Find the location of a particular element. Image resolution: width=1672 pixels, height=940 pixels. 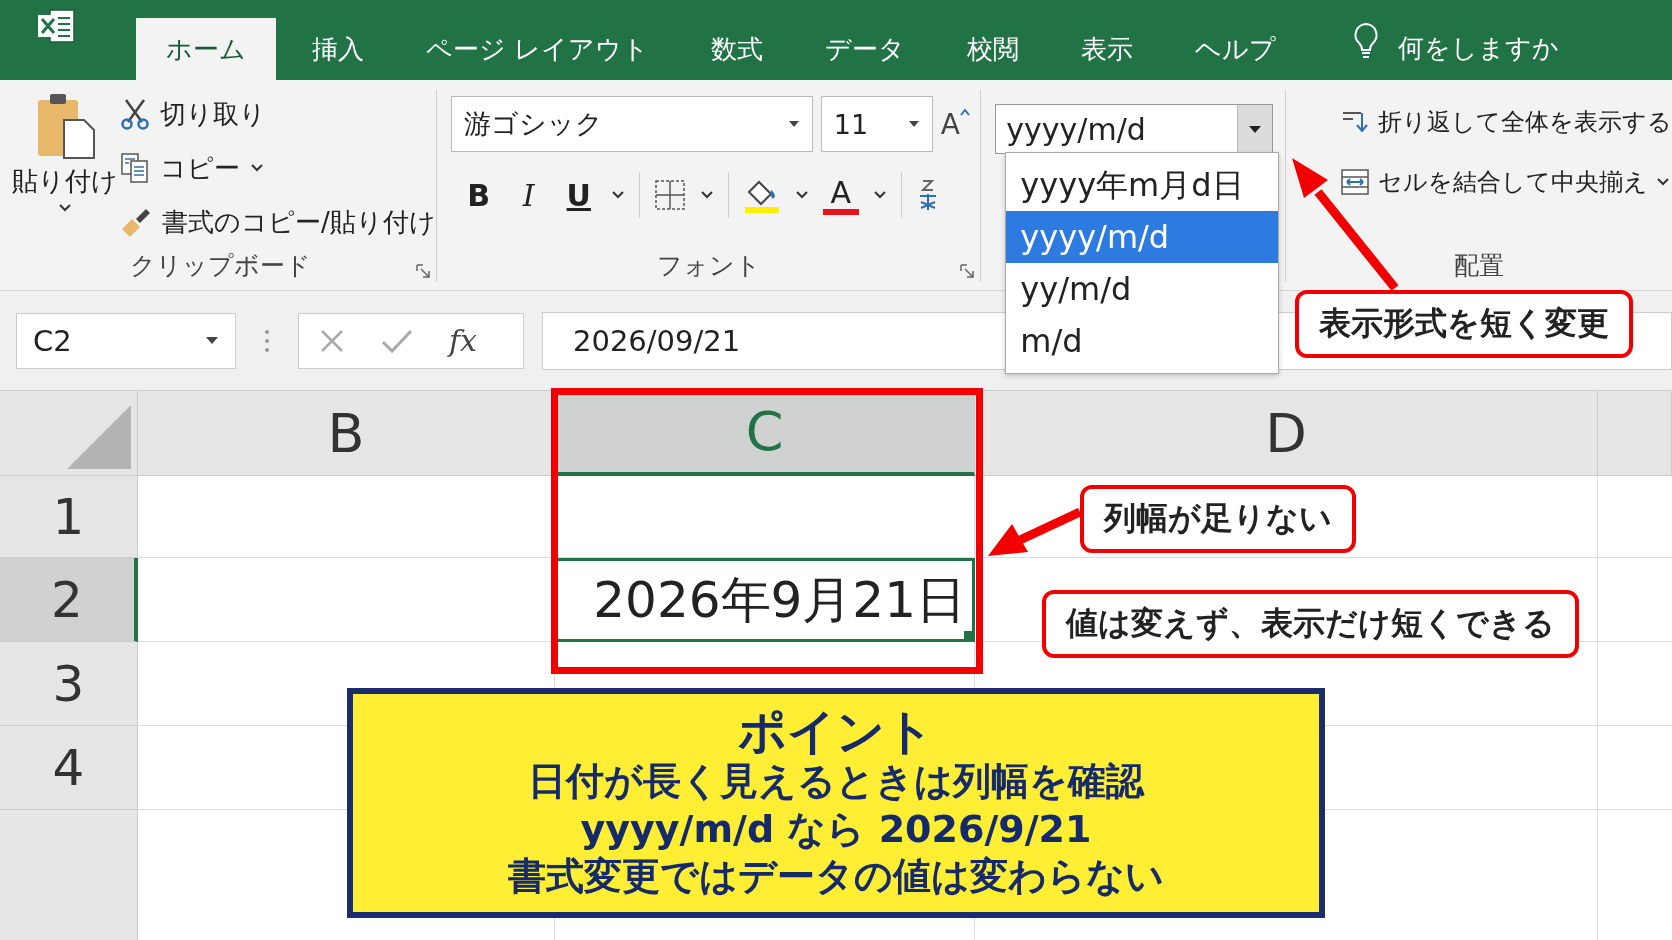

lightbulb-icon is located at coordinates (1366, 41).